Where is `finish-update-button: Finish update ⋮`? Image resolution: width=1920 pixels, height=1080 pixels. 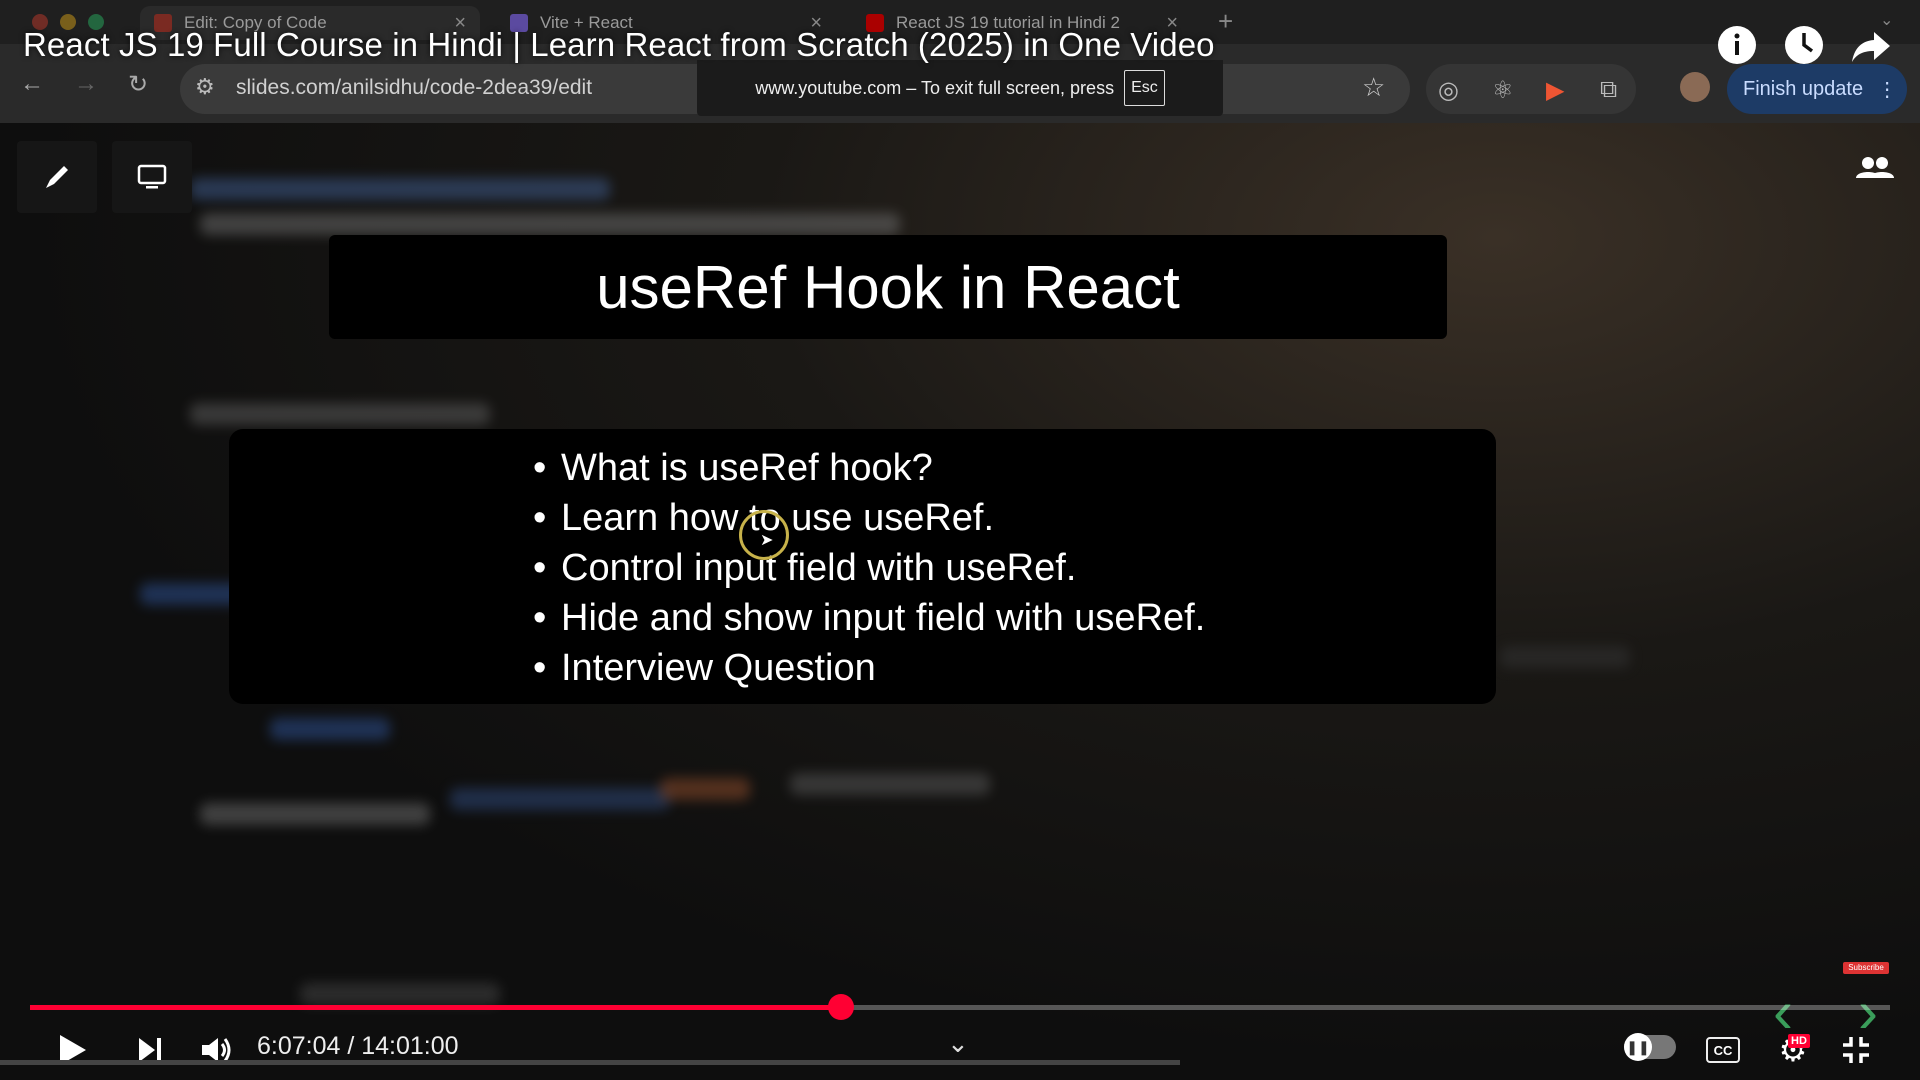
finish-update-button: Finish update ⋮ is located at coordinates (1817, 89).